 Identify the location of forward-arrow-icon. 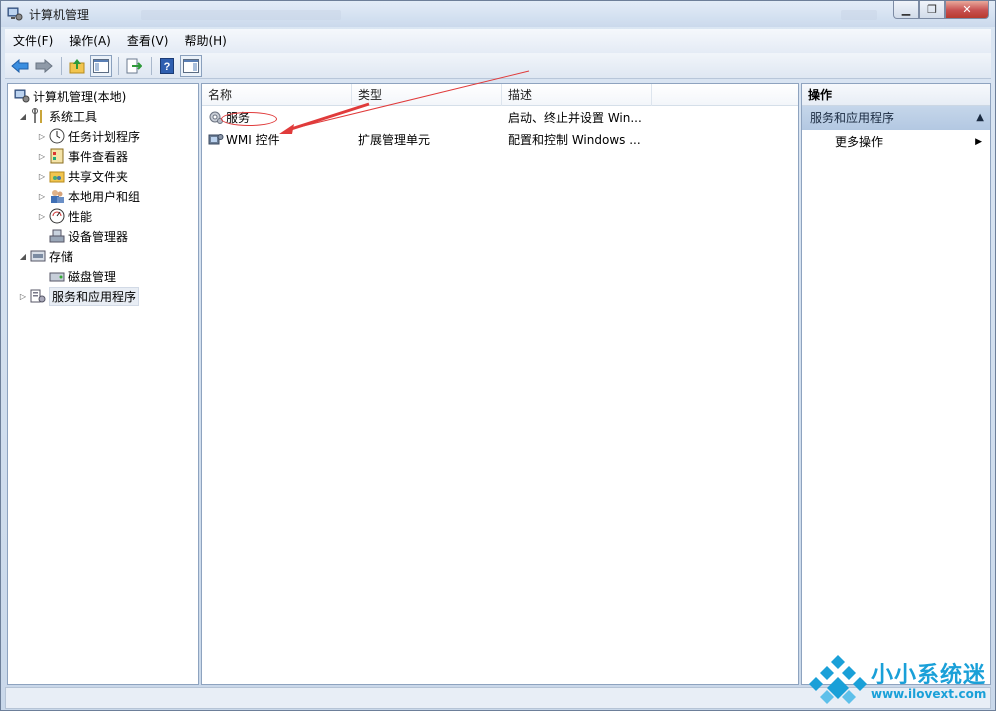
(44, 65).